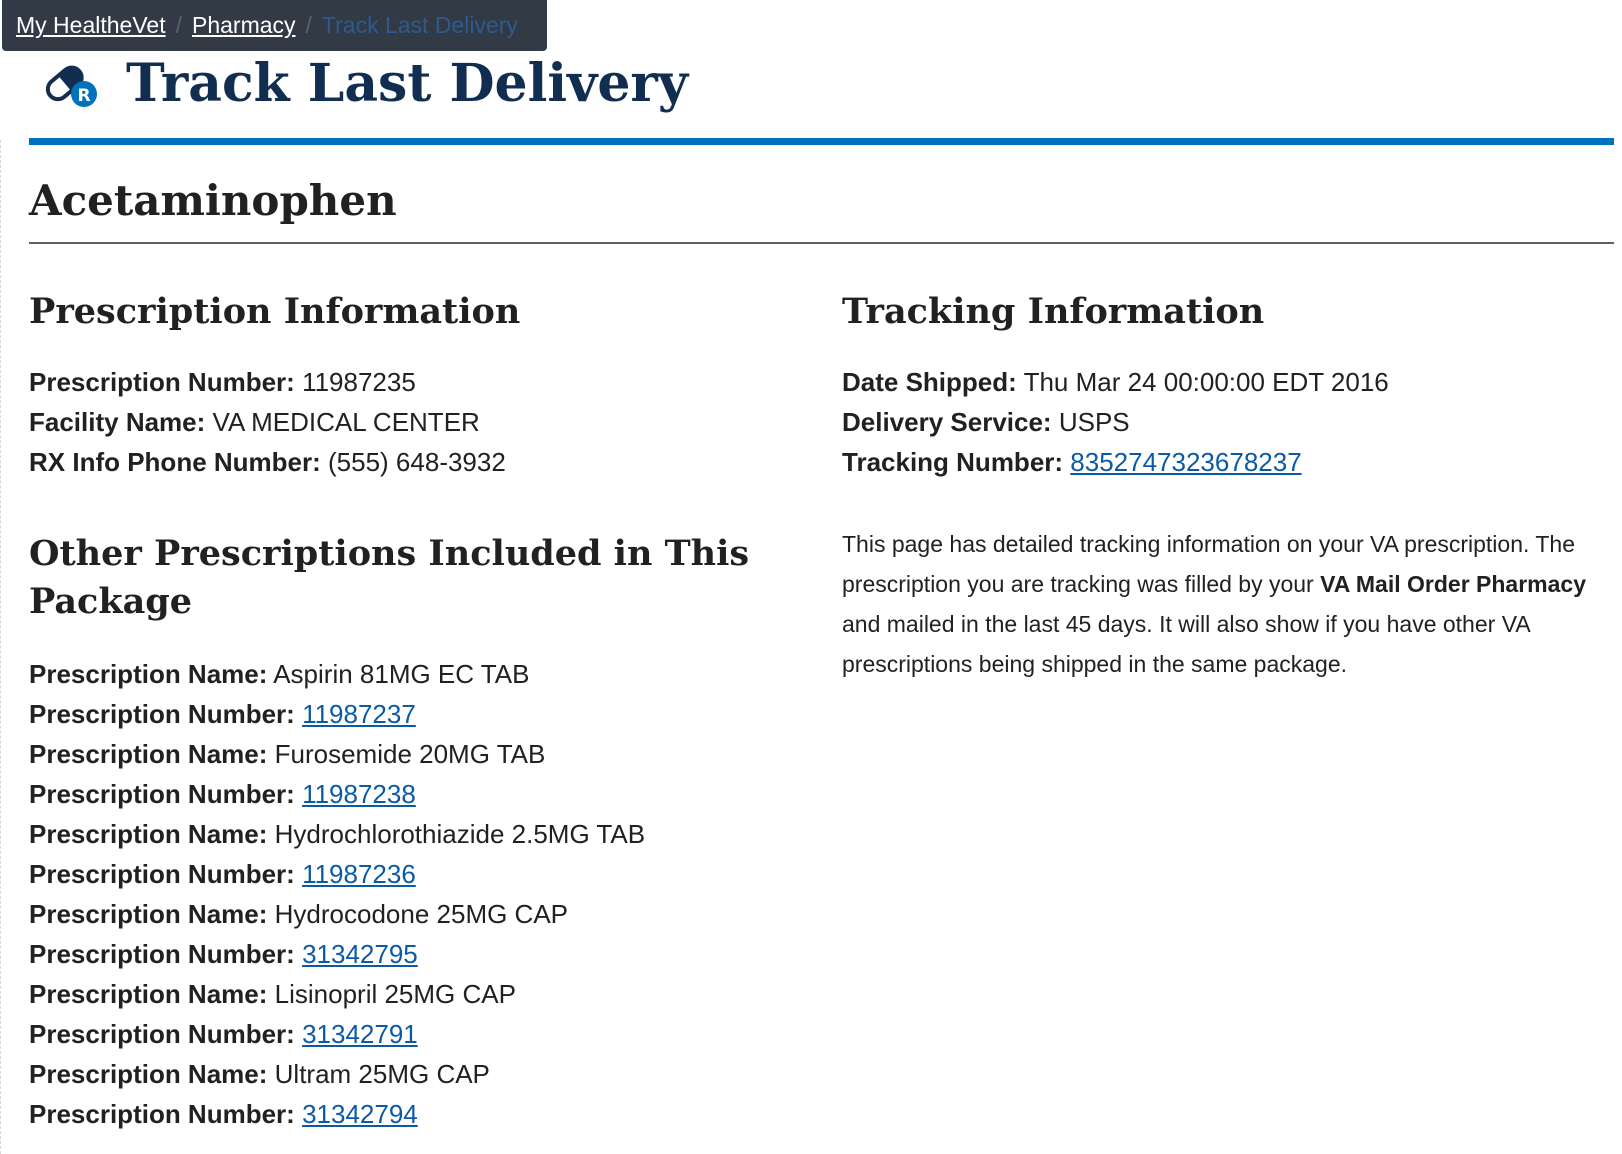 The width and height of the screenshot is (1622, 1154). Describe the element at coordinates (401, 674) in the screenshot. I see `other-prescription-name-value: Aspirin 81MG EC TAB` at that location.